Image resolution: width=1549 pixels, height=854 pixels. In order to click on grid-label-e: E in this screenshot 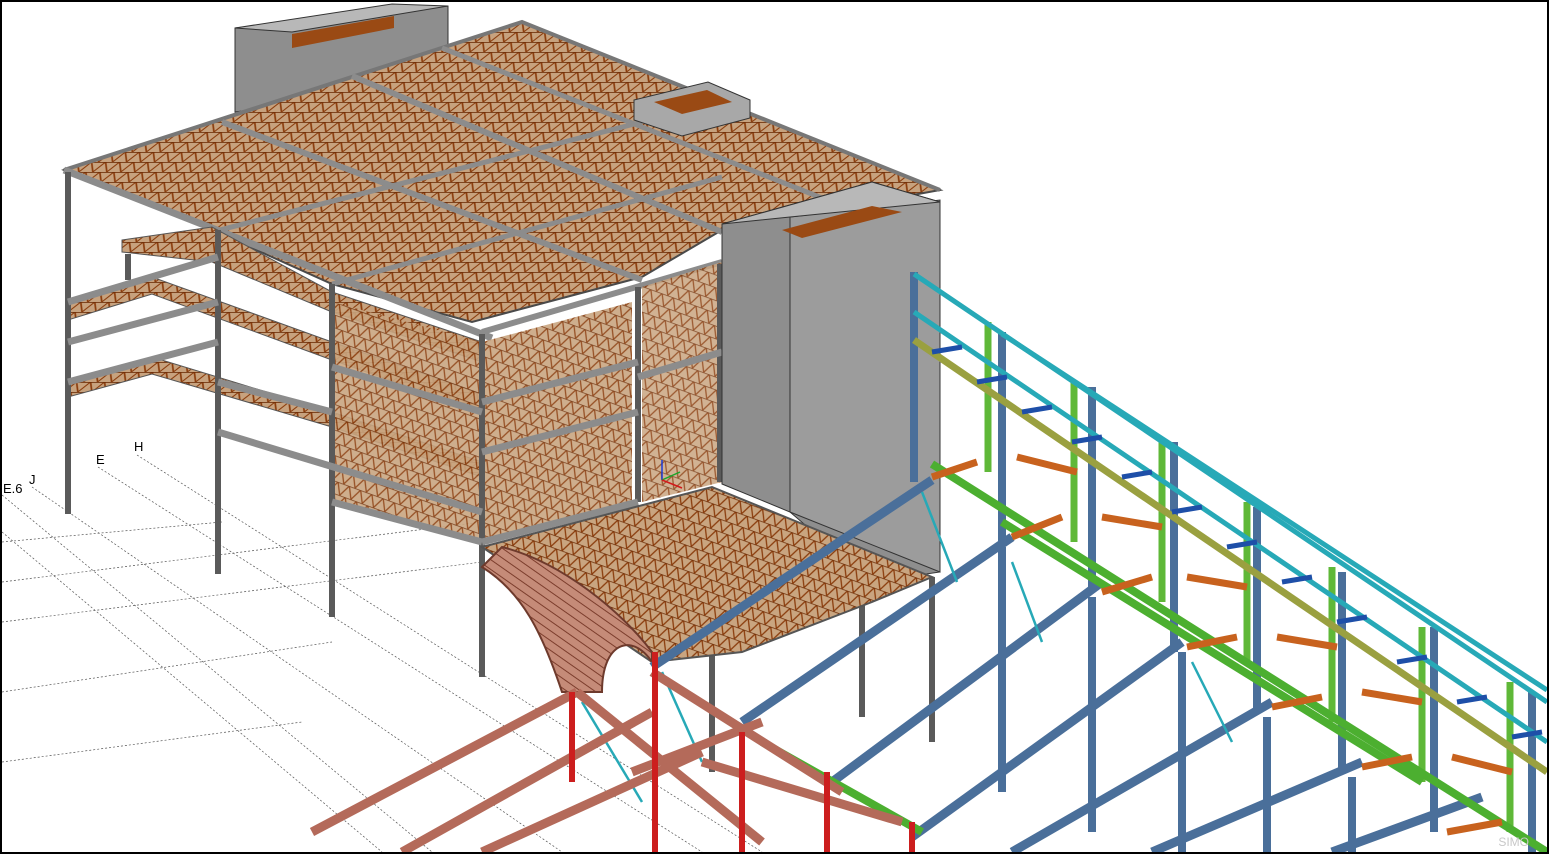, I will do `click(100, 459)`.